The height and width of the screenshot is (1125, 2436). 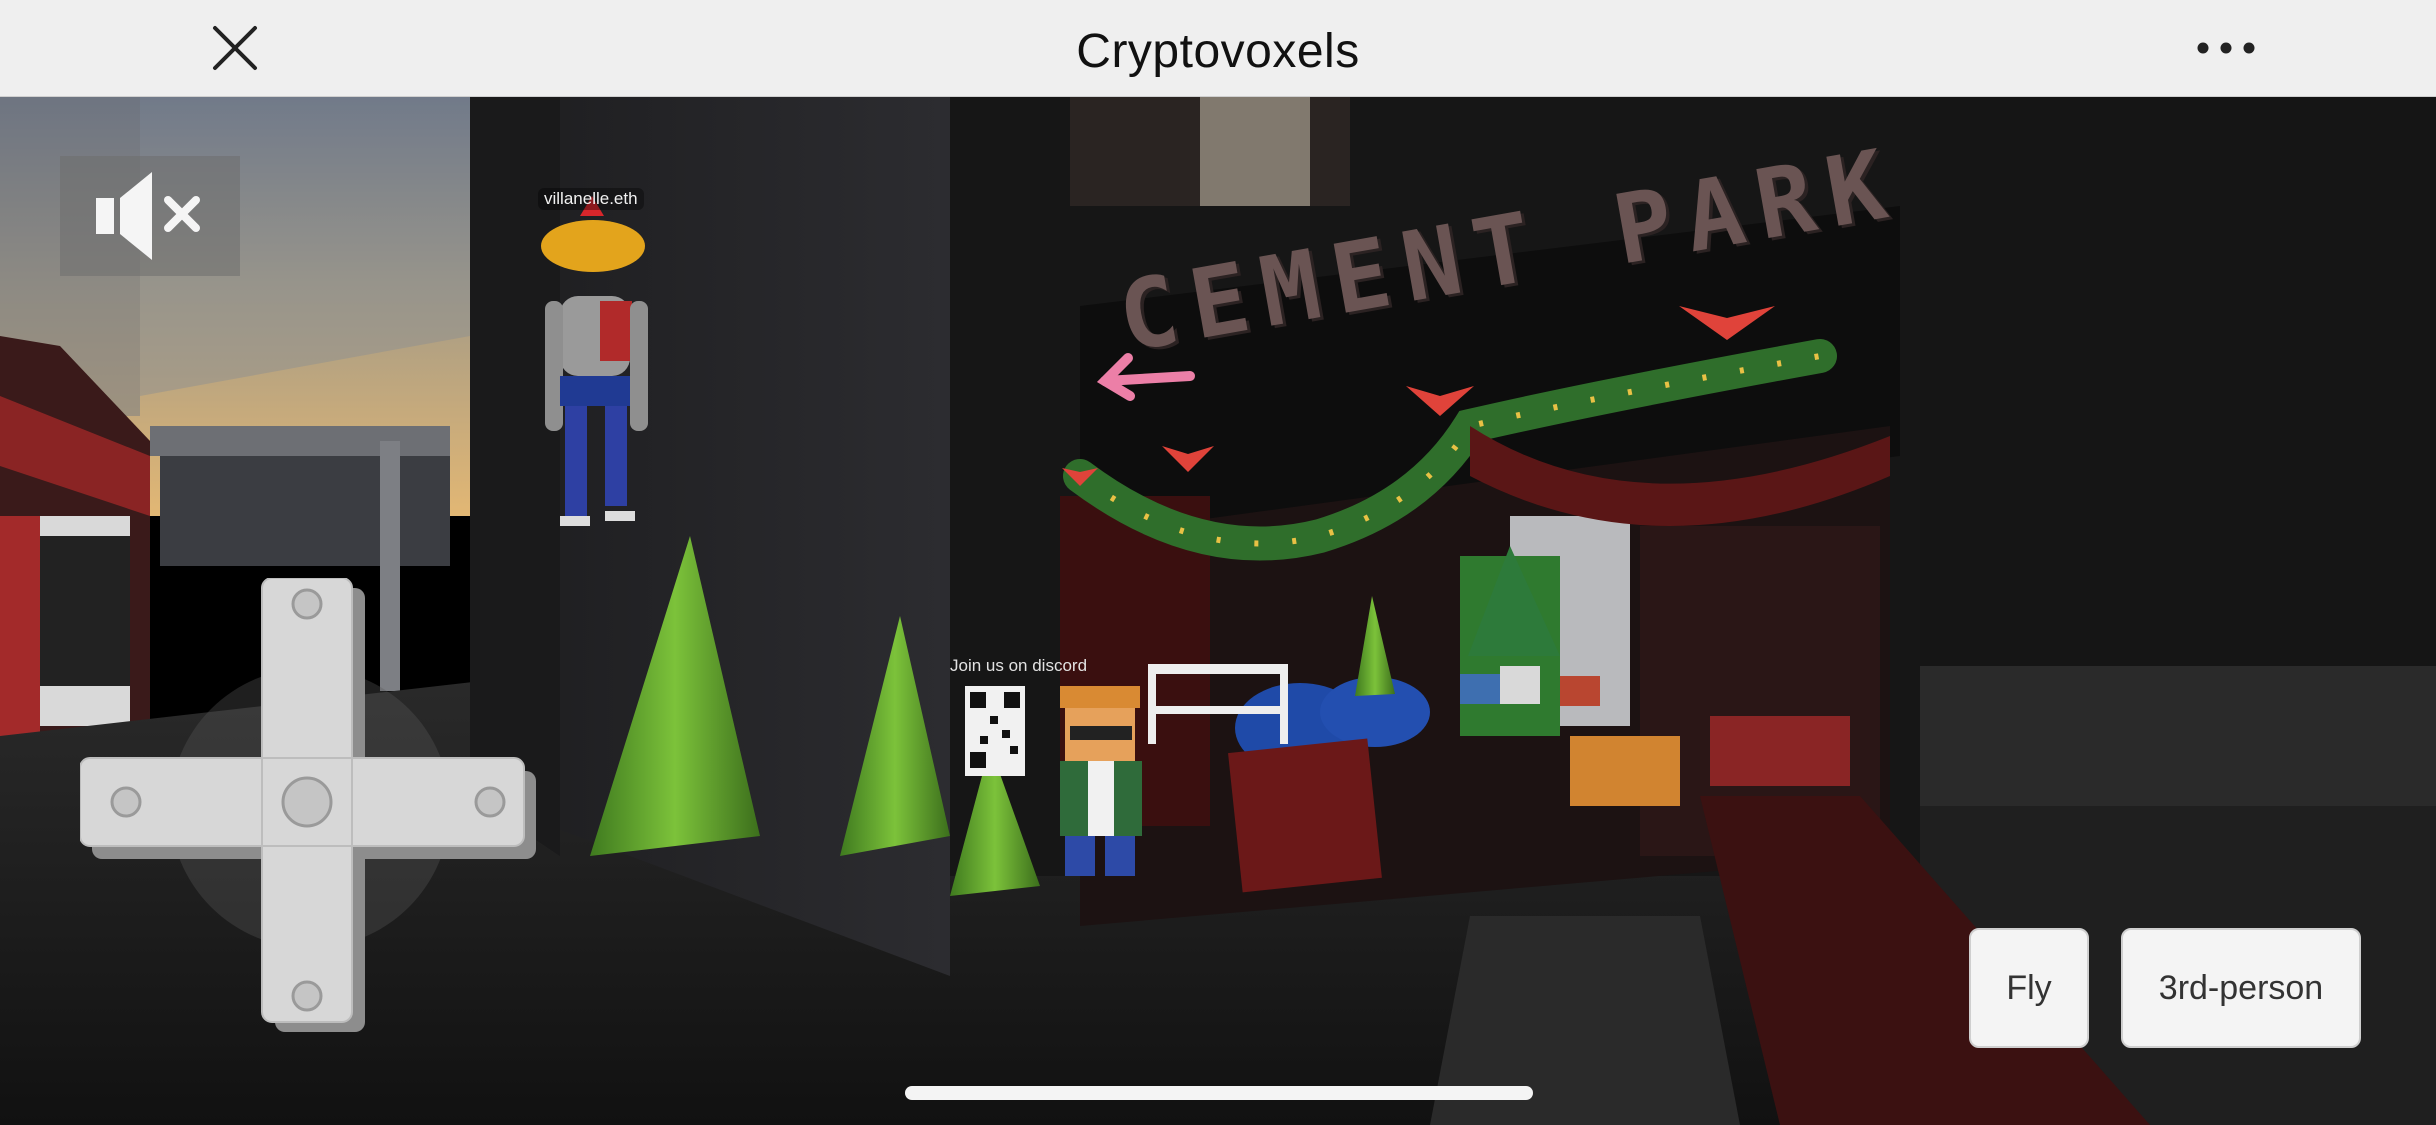 I want to click on more-horizontal-icon, so click(x=2226, y=48).